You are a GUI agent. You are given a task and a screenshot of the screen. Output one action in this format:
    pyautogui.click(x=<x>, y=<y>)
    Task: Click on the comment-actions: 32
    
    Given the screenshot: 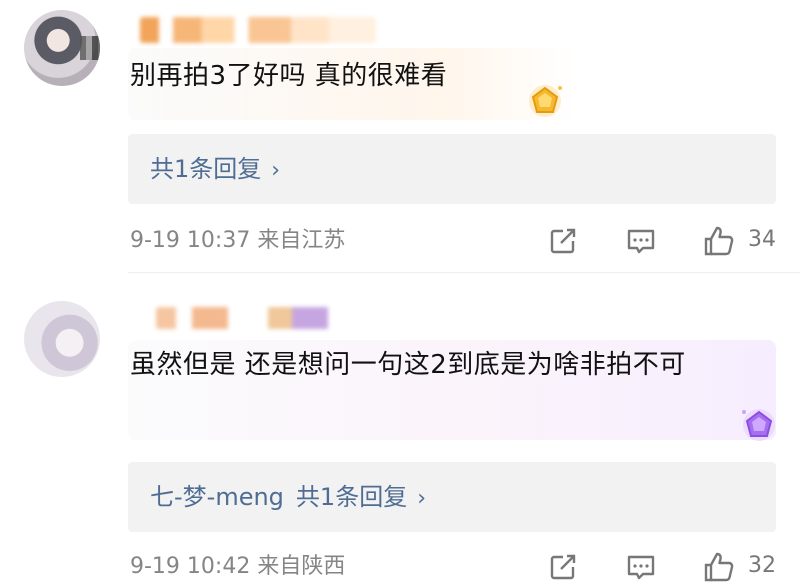 What is the action you would take?
    pyautogui.click(x=660, y=566)
    